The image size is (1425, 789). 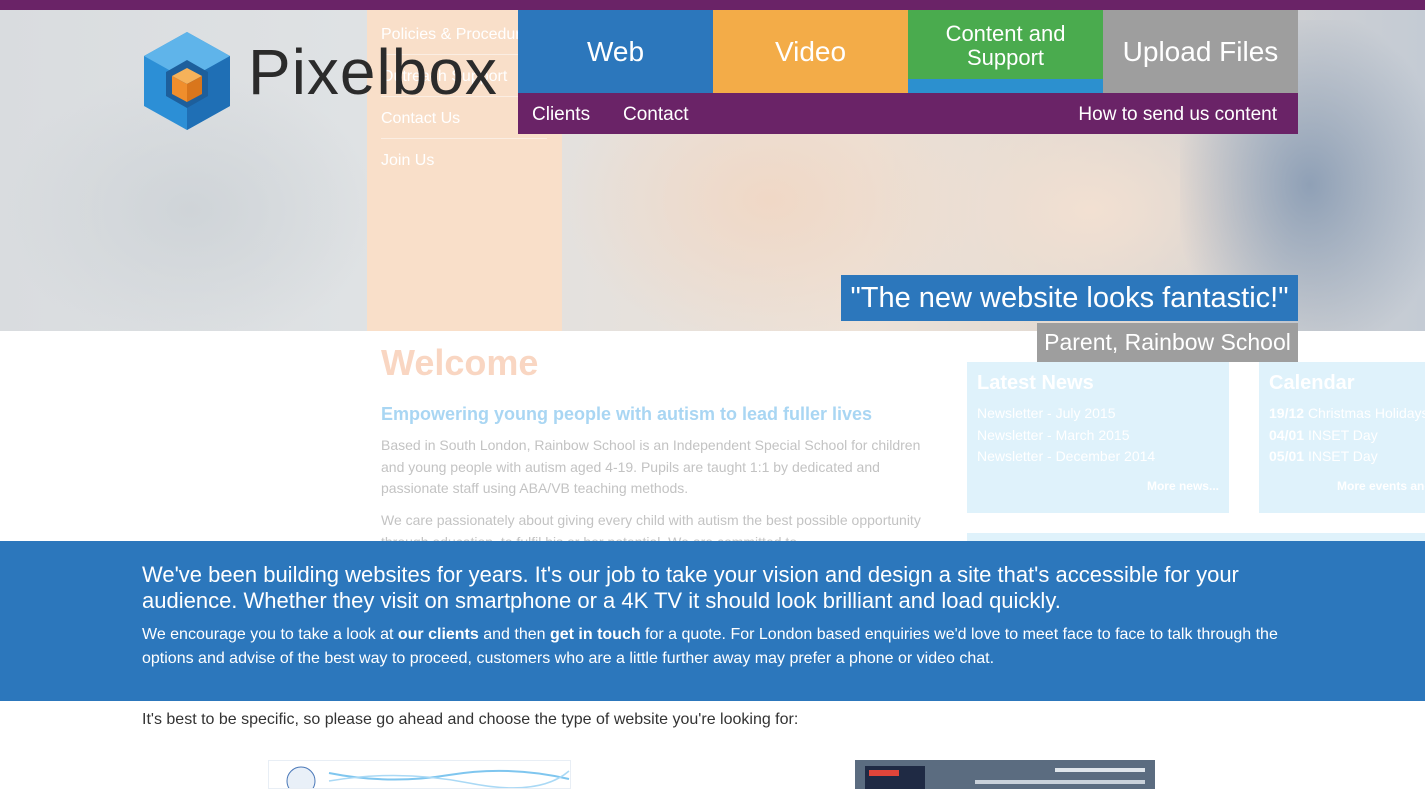 I want to click on calendar-item: 04/01 INSET Day, so click(x=1323, y=435).